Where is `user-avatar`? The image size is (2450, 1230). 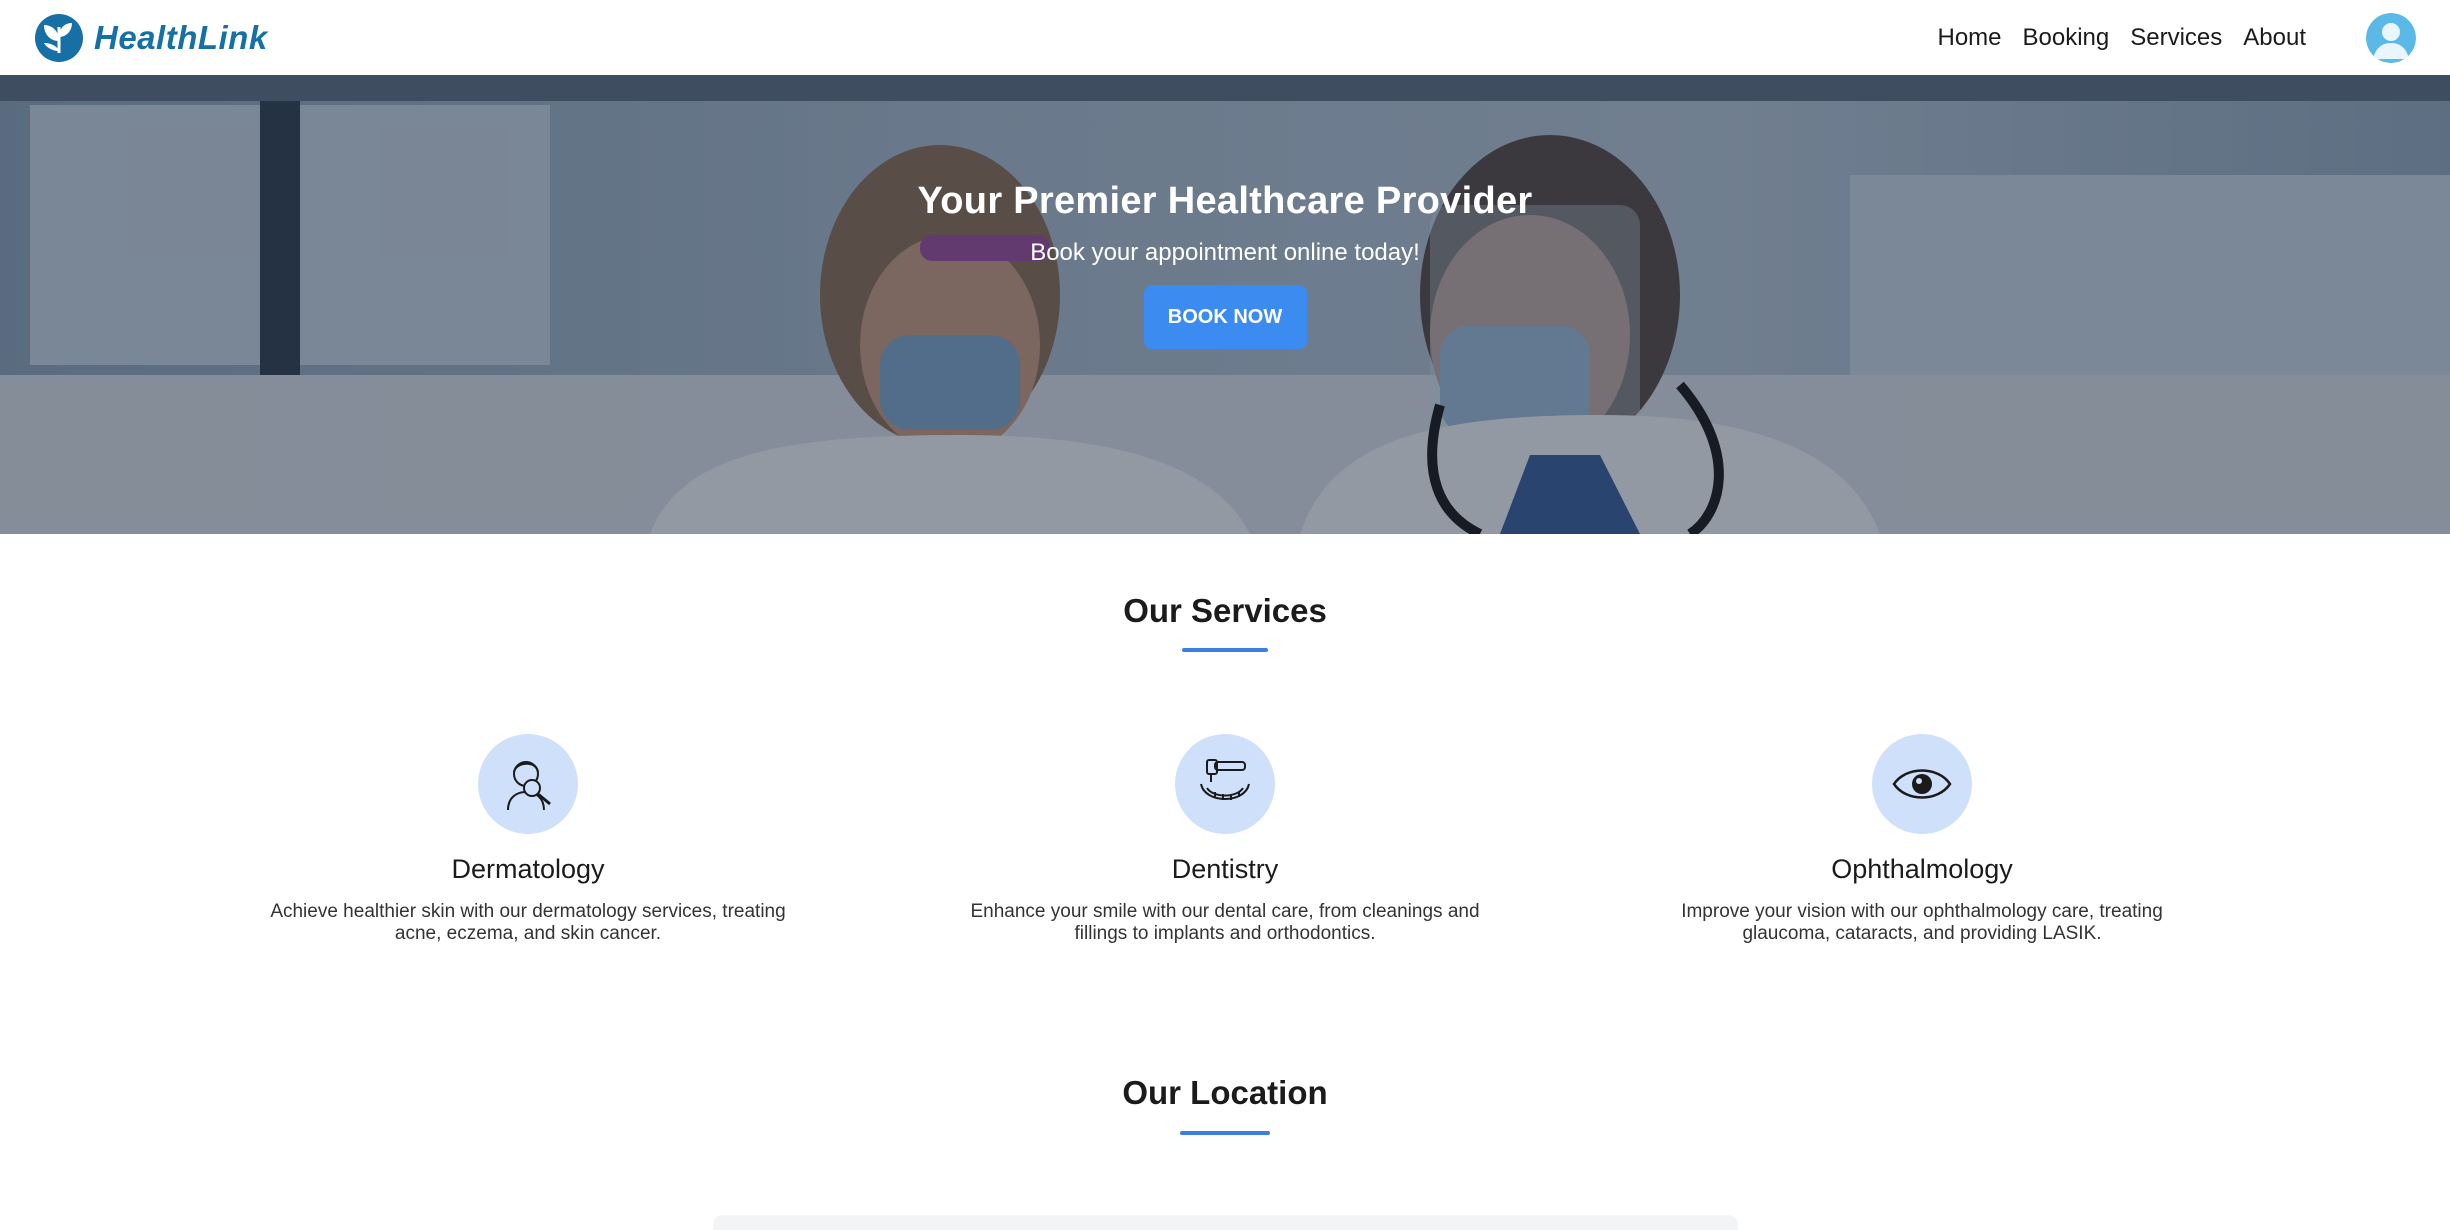 user-avatar is located at coordinates (2391, 37).